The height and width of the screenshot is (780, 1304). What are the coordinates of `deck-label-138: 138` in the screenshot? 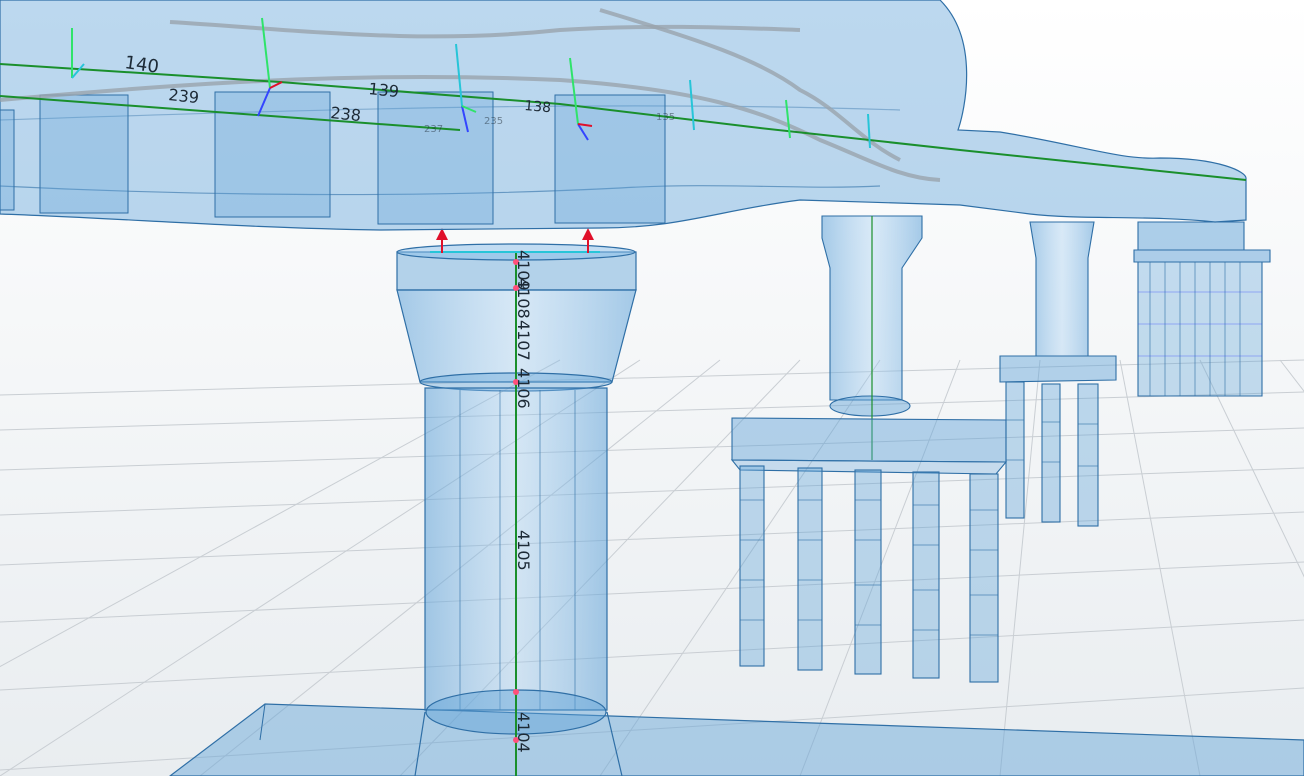 It's located at (538, 107).